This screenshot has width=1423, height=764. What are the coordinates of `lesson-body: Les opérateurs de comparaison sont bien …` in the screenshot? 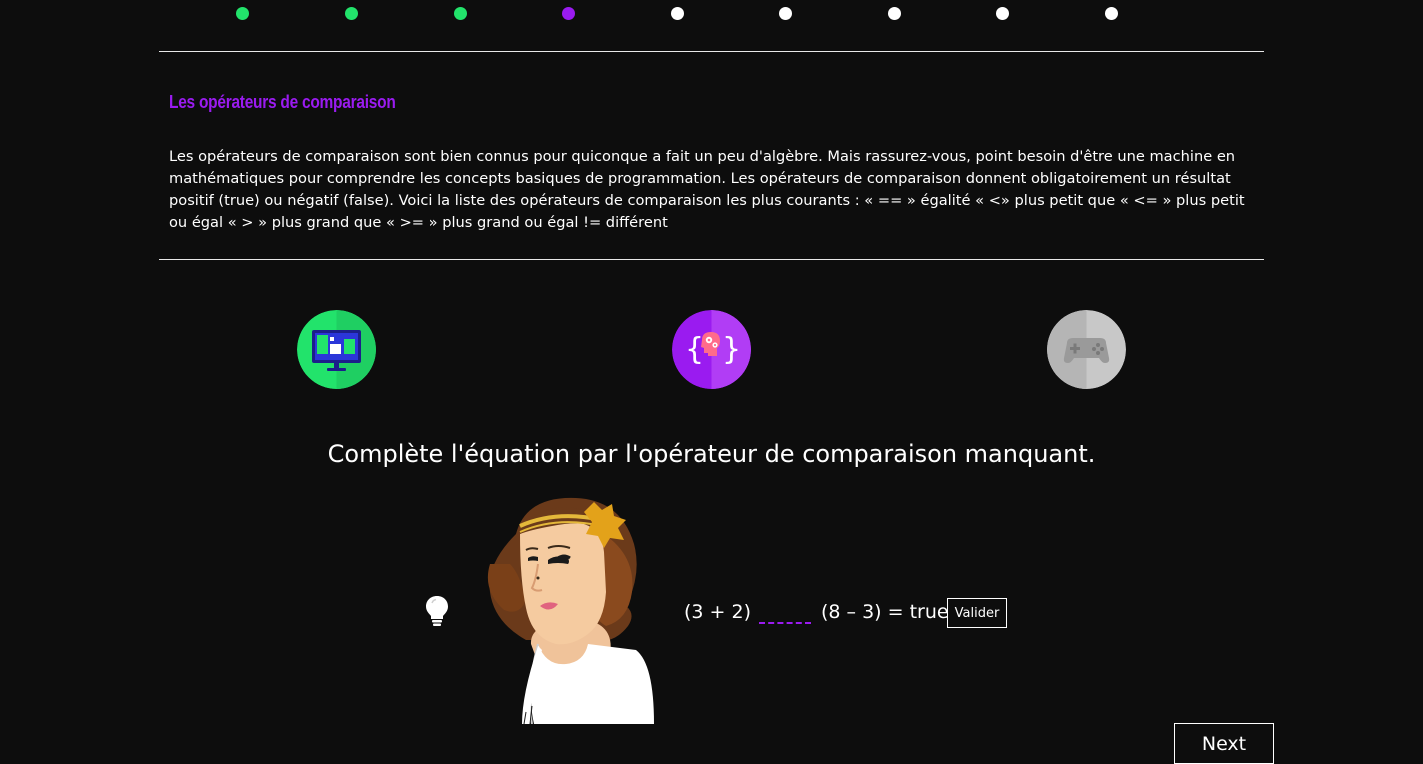 It's located at (707, 189).